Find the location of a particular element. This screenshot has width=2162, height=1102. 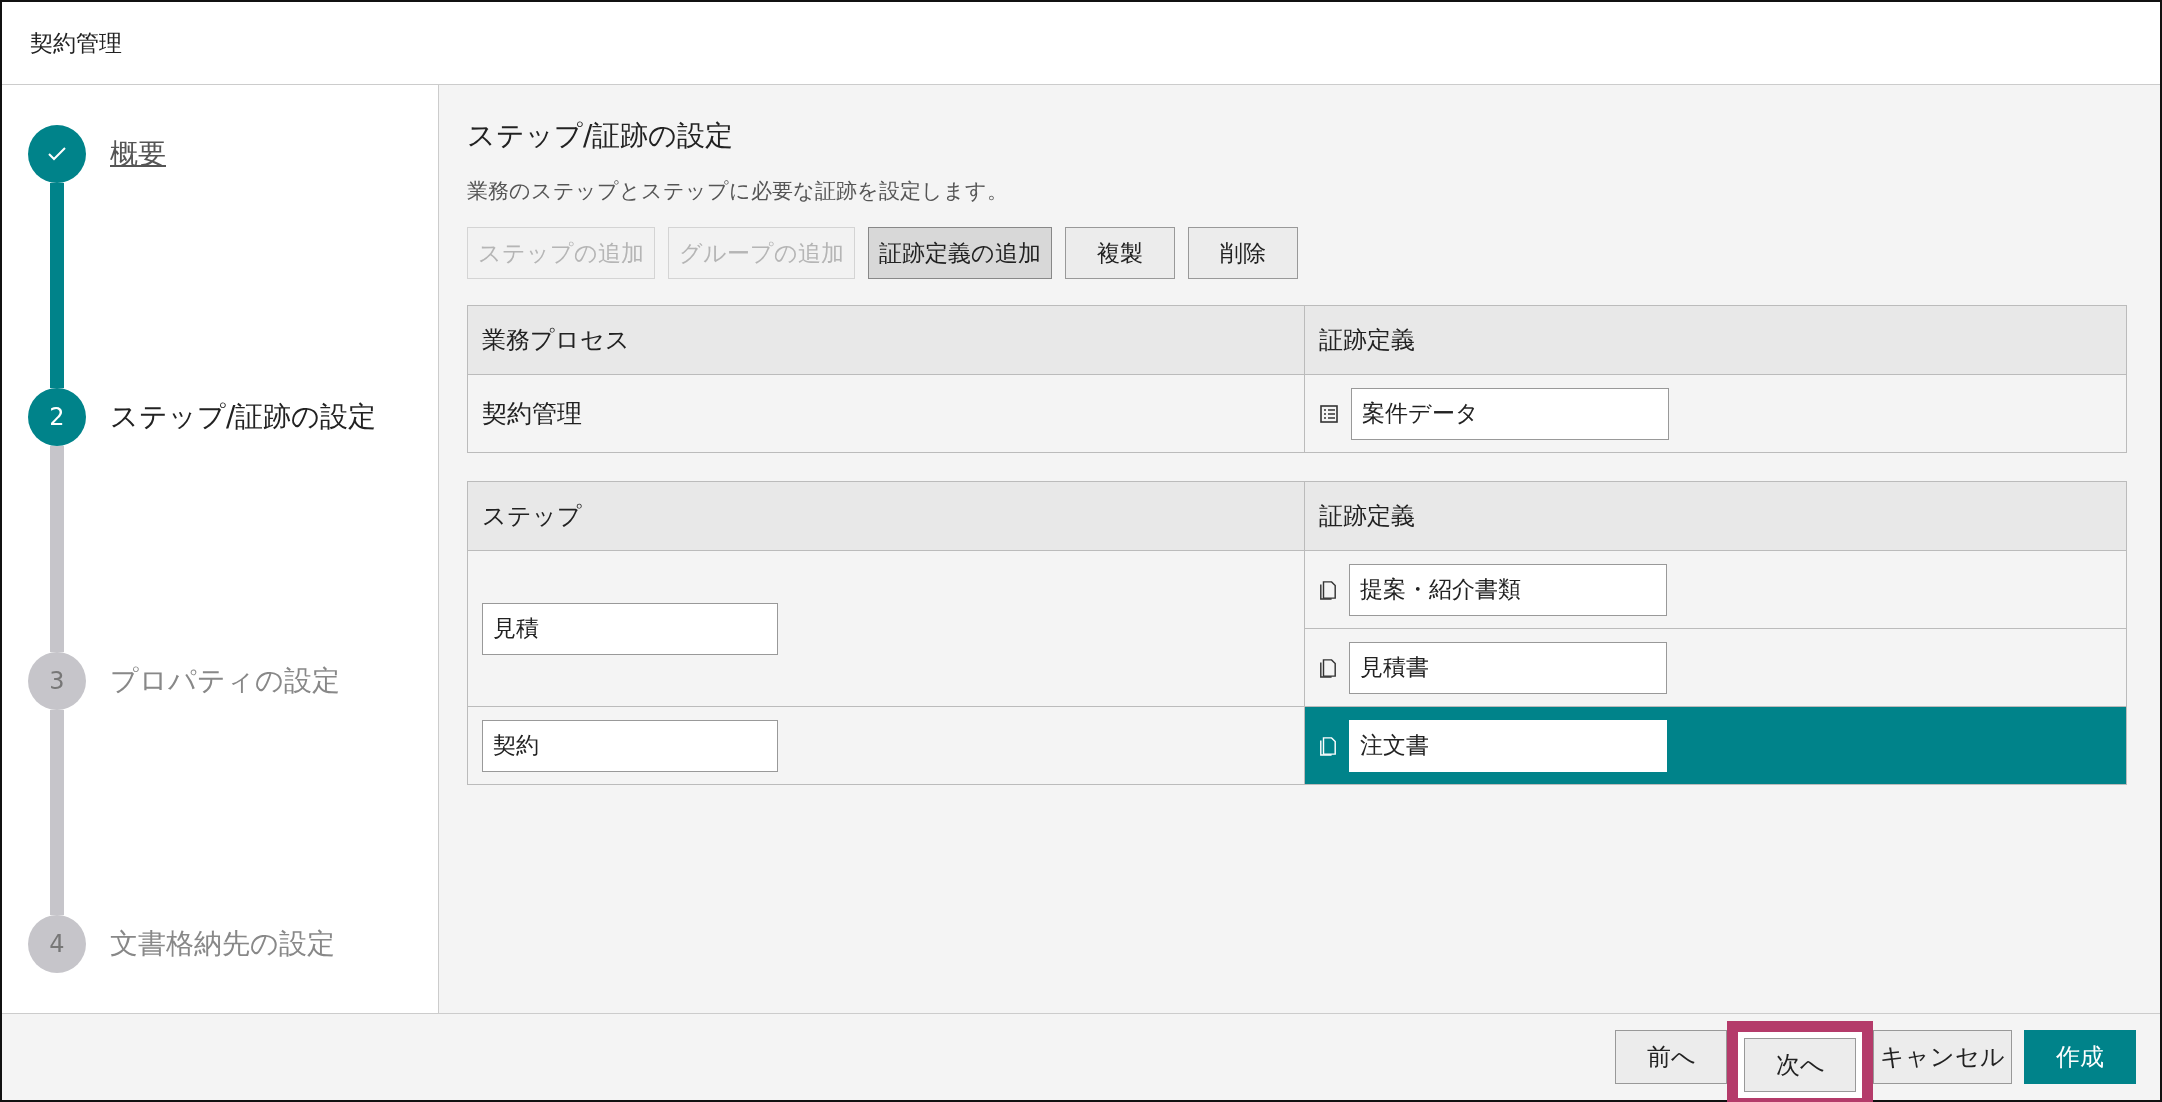

step-number: 4 is located at coordinates (57, 944).